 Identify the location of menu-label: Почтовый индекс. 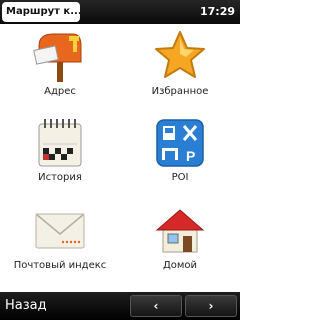
(60, 265).